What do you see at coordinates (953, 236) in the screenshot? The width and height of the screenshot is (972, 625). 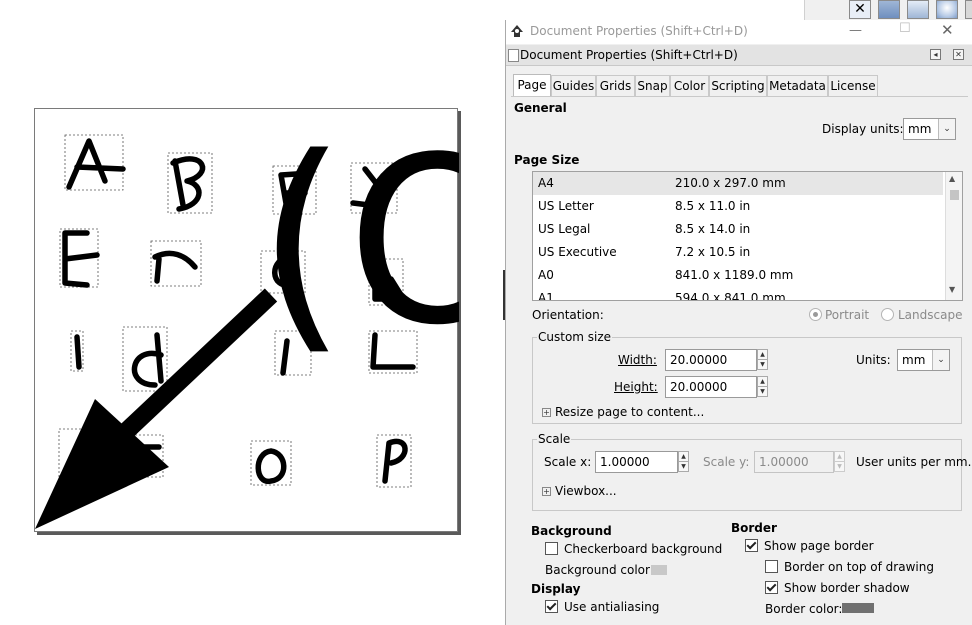 I see `list-scrollbar: ▲ ▼` at bounding box center [953, 236].